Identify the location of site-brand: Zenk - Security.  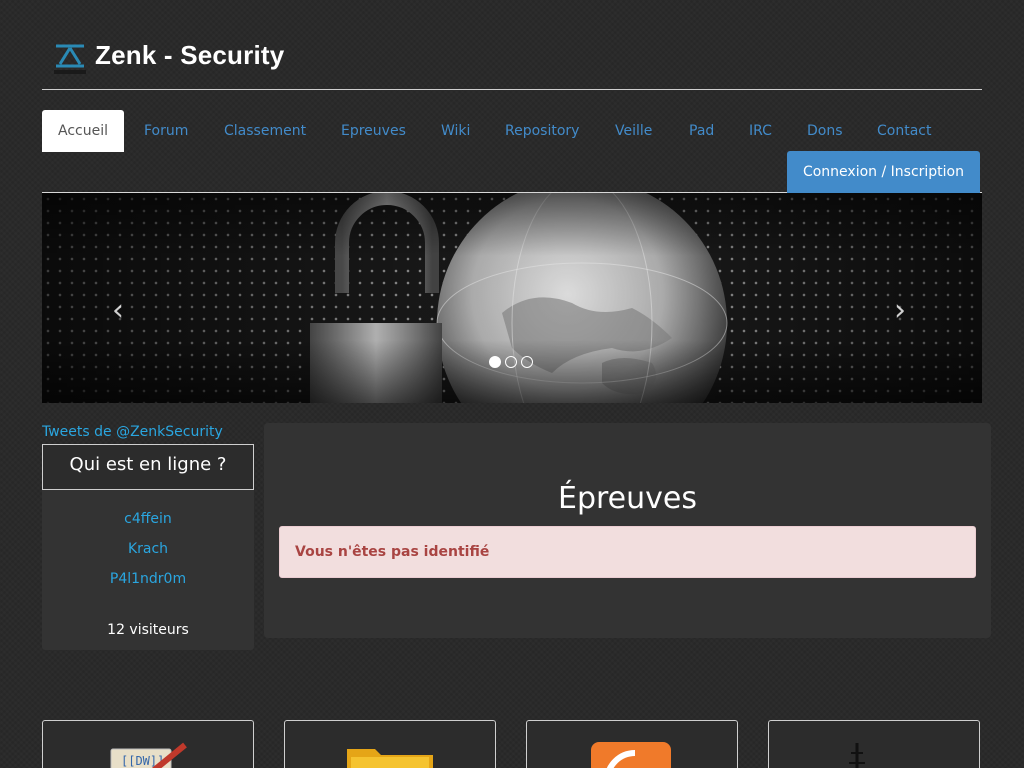
(189, 55).